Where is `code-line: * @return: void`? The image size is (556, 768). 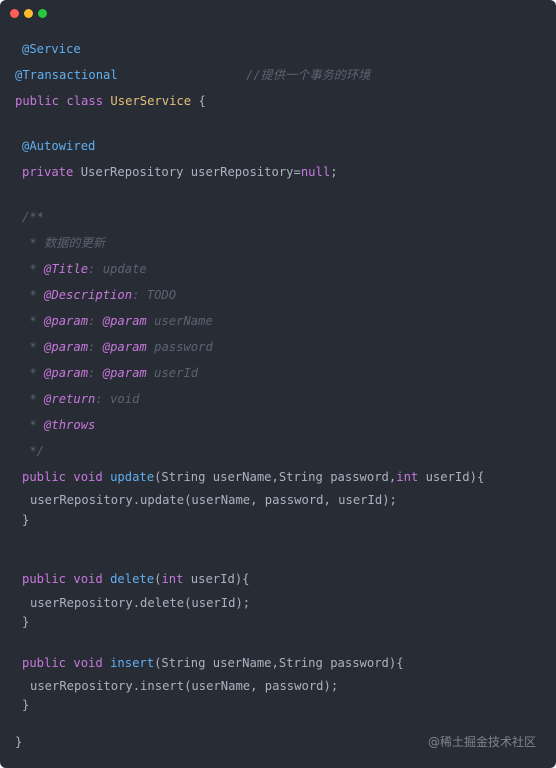
code-line: * @return: void is located at coordinates (80, 399).